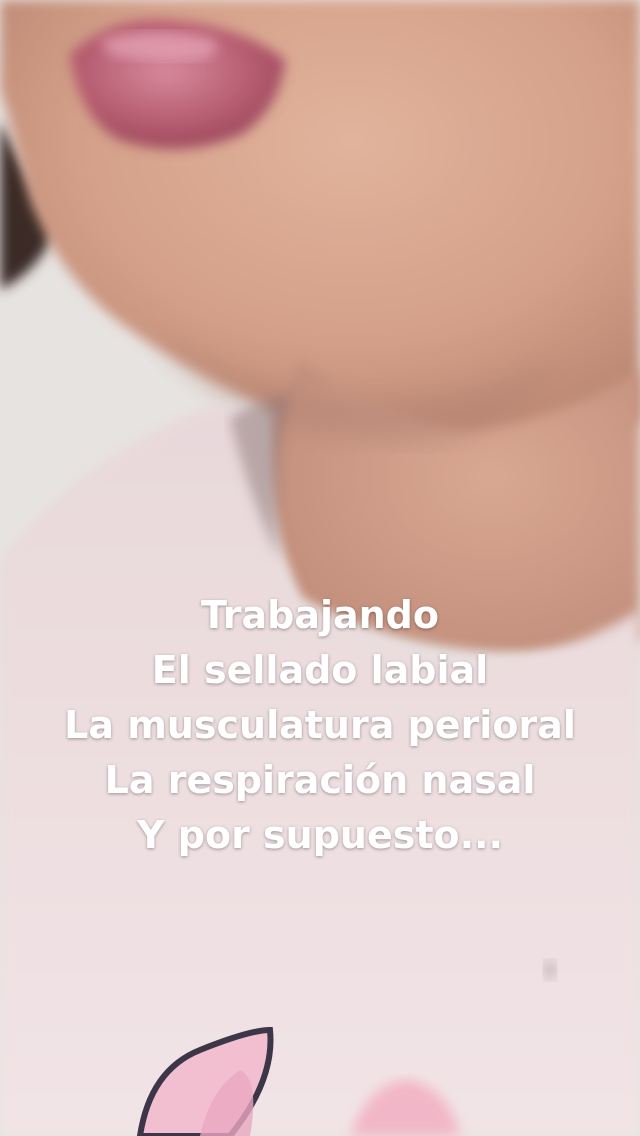  What do you see at coordinates (319, 615) in the screenshot?
I see `caption-line-1: Trabajando` at bounding box center [319, 615].